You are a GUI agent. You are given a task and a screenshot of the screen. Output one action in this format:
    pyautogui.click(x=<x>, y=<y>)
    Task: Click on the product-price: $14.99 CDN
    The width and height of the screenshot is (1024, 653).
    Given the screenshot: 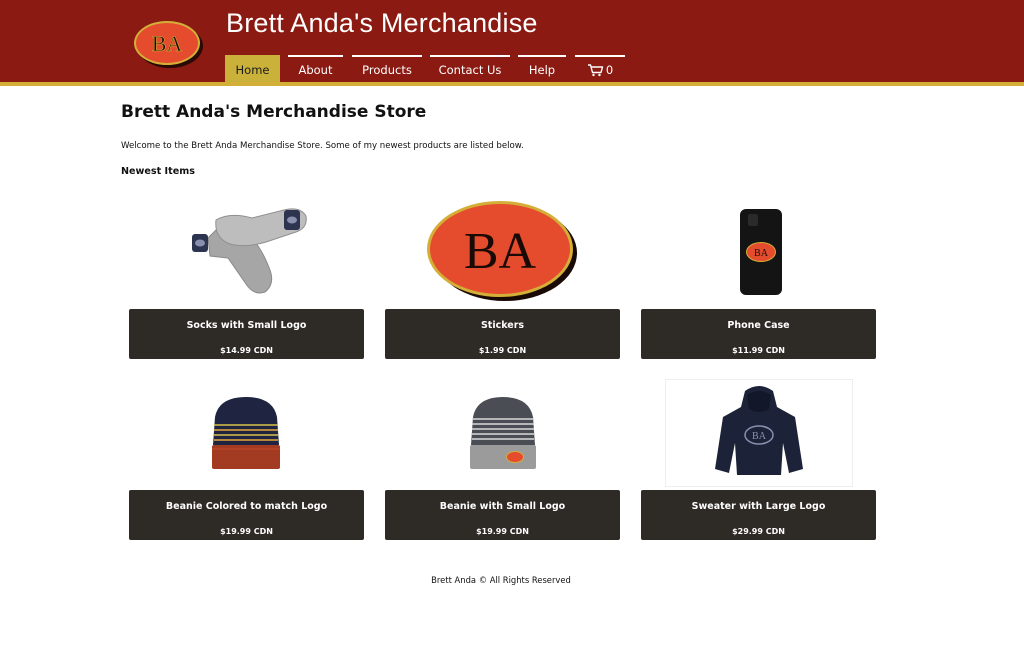 What is the action you would take?
    pyautogui.click(x=246, y=350)
    